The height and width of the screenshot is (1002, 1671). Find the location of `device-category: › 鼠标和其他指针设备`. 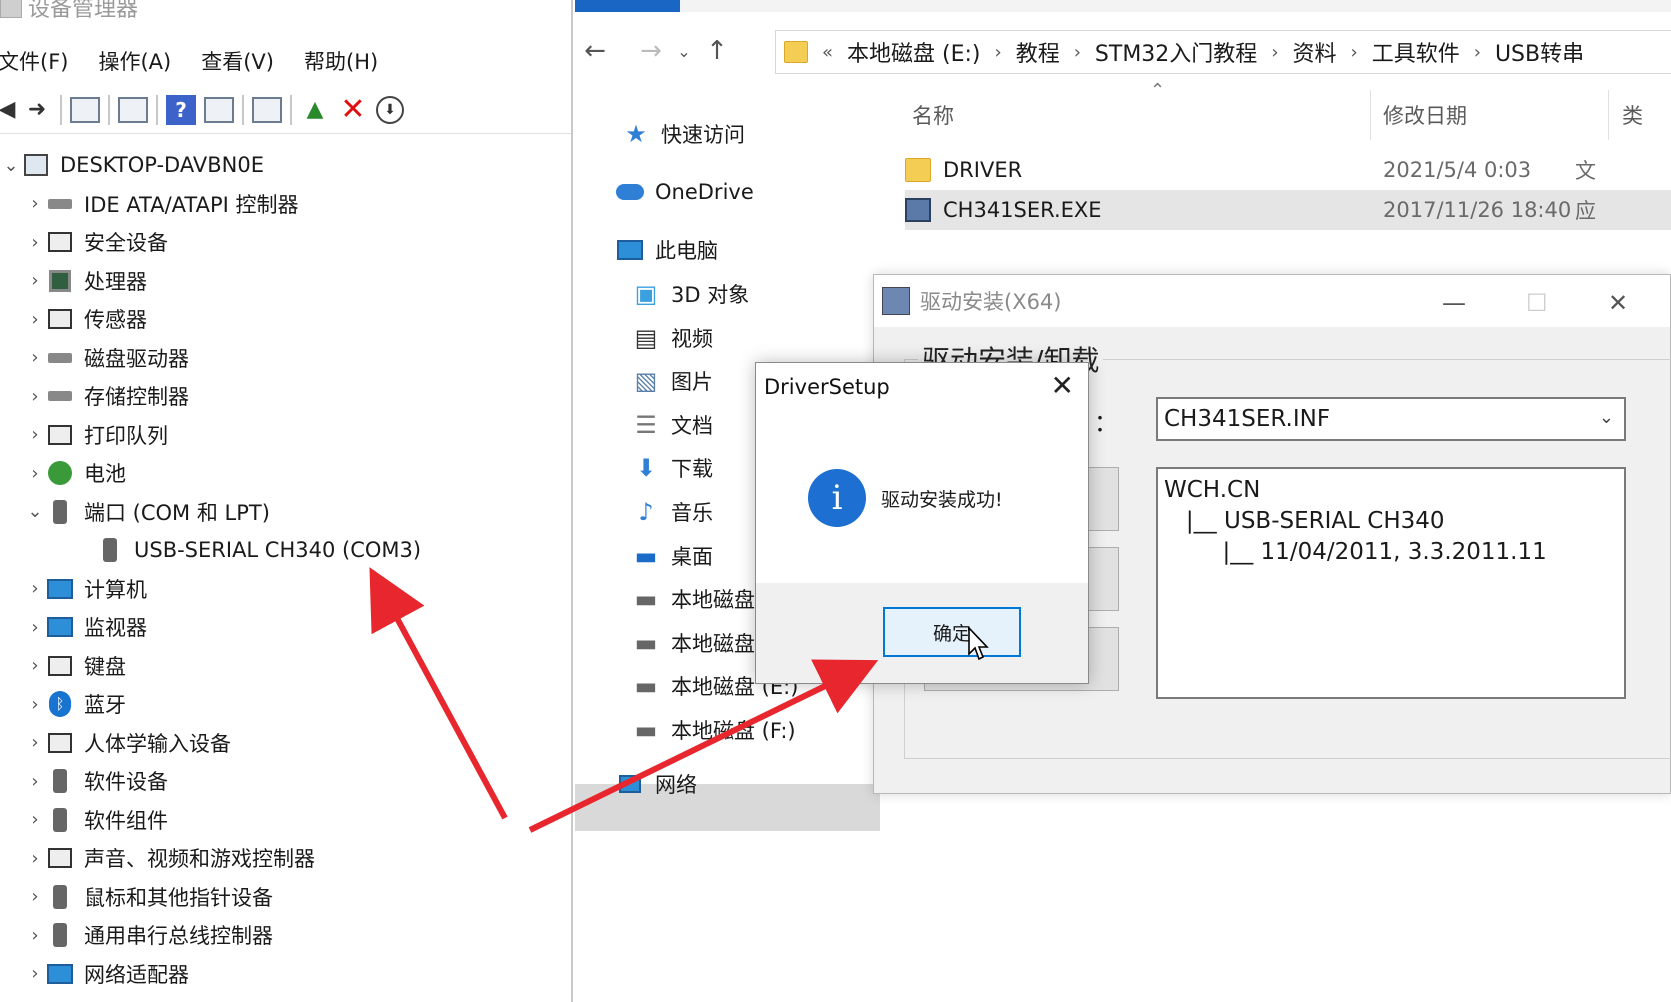

device-category: › 鼠标和其他指针设备 is located at coordinates (285, 897).